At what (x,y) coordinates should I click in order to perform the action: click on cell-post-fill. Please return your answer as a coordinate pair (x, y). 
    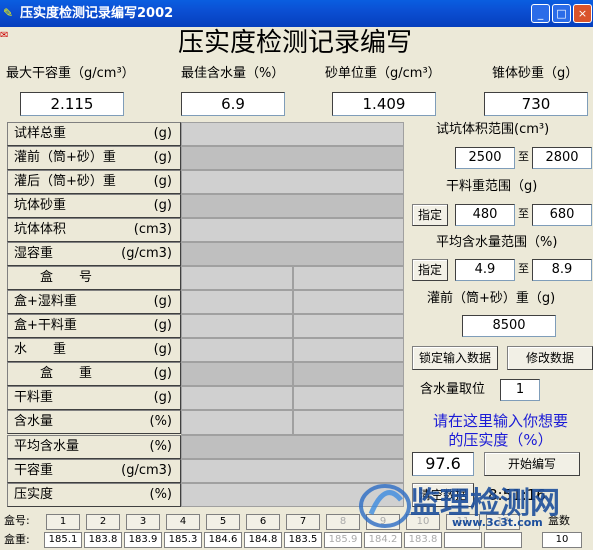
    Looking at the image, I should click on (292, 182).